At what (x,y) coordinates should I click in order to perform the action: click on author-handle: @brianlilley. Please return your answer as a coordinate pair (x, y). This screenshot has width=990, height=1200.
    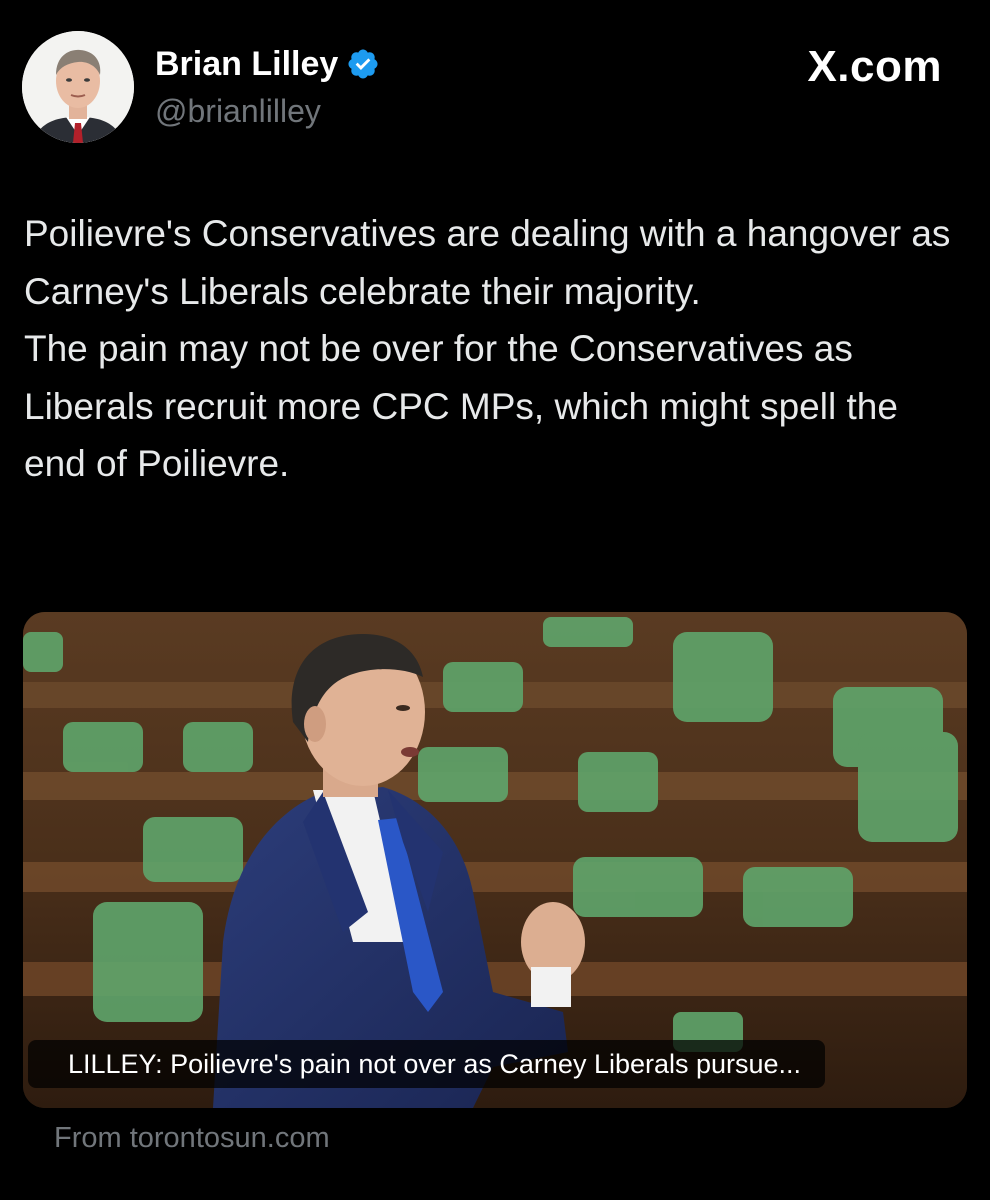
    Looking at the image, I should click on (238, 111).